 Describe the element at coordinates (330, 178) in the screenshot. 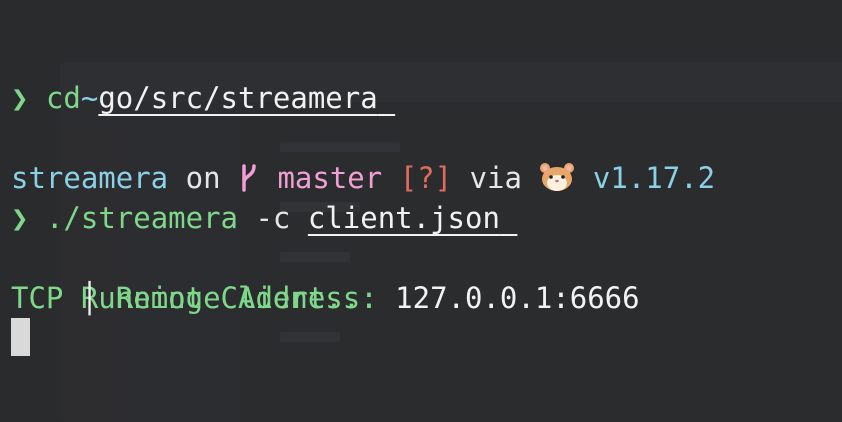

I see `git-branch-name: master` at that location.